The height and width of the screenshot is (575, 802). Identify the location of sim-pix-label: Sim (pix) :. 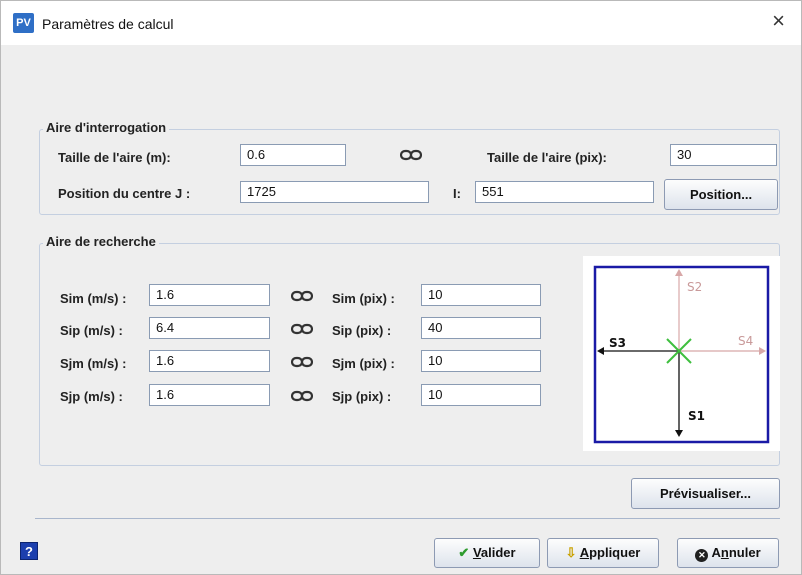
(363, 298).